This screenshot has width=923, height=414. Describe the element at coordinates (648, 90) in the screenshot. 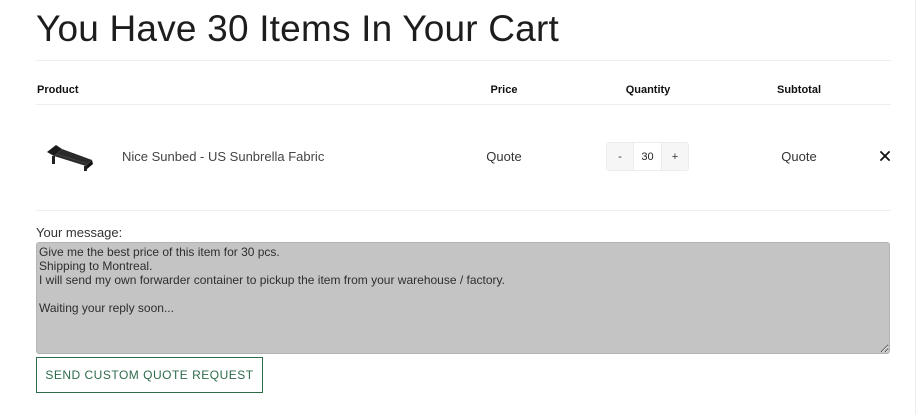

I see `column-header-quantity: Quantity` at that location.